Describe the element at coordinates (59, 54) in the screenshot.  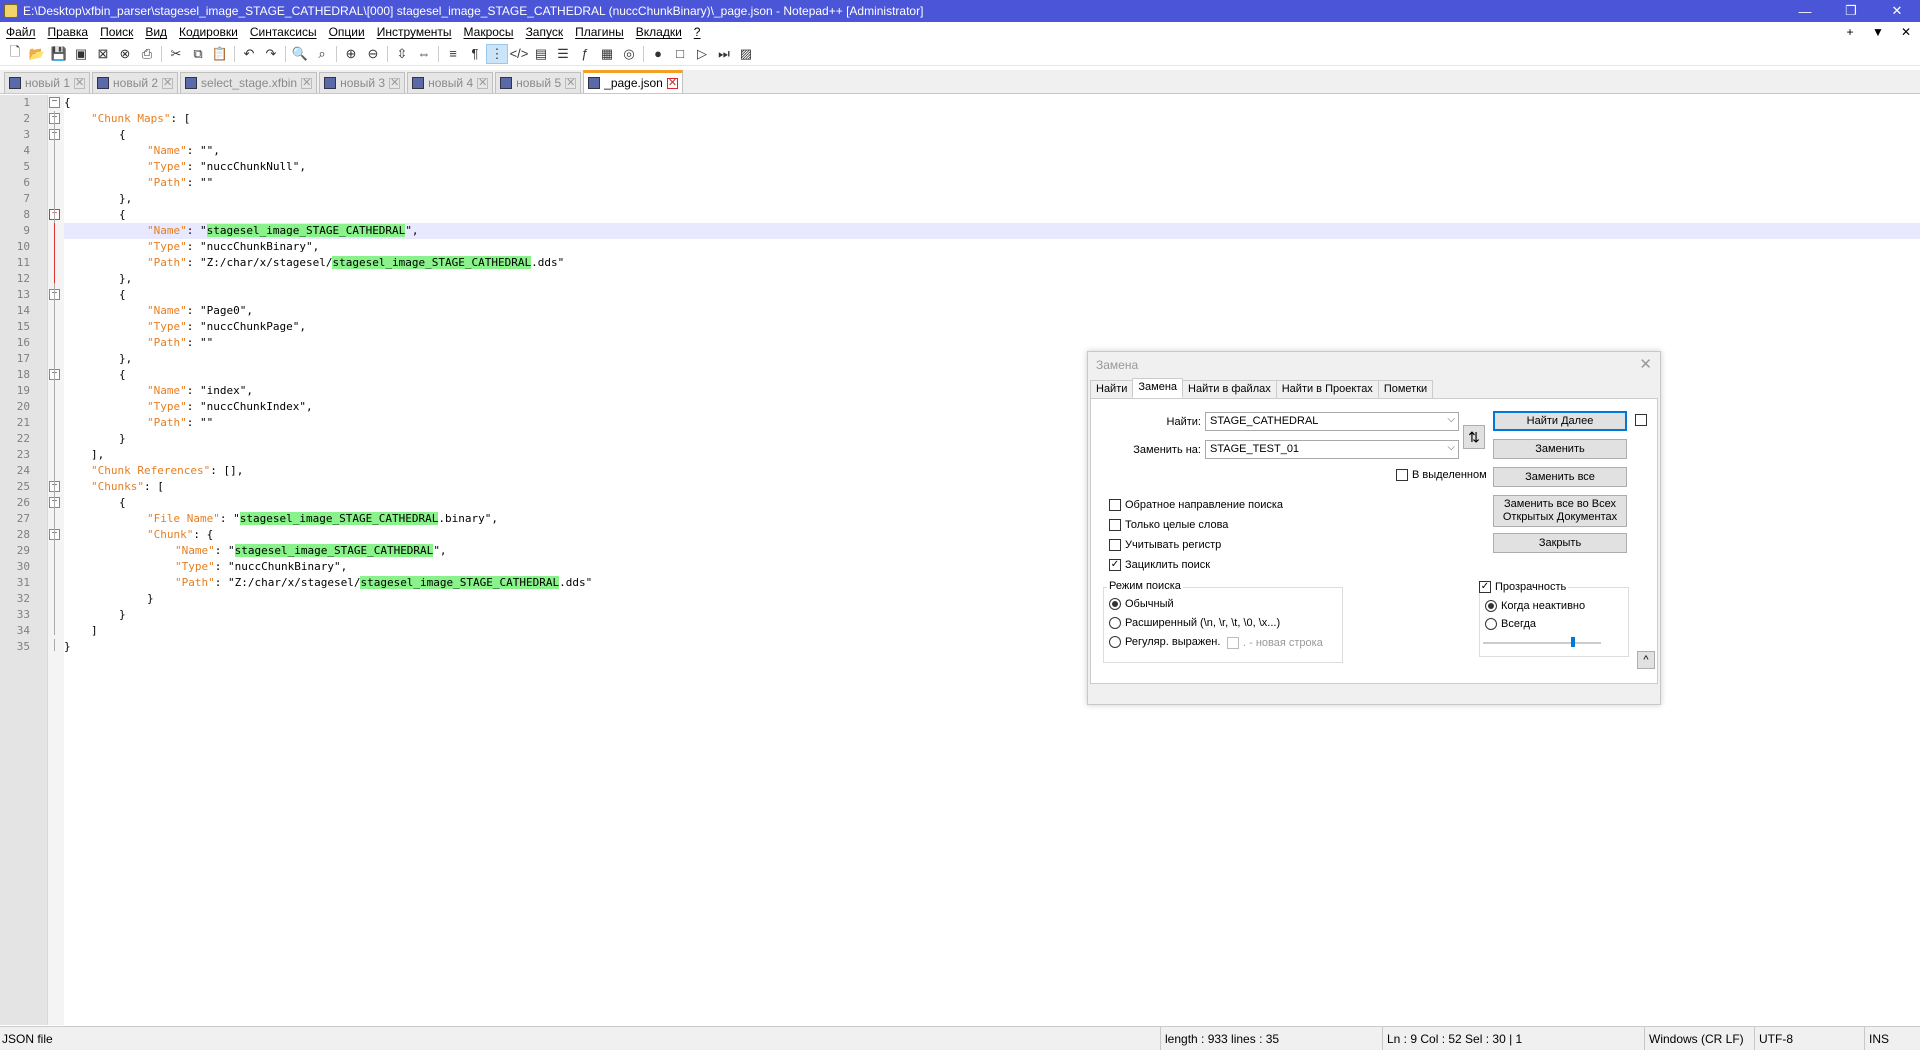
I see `save-icon: 💾` at that location.